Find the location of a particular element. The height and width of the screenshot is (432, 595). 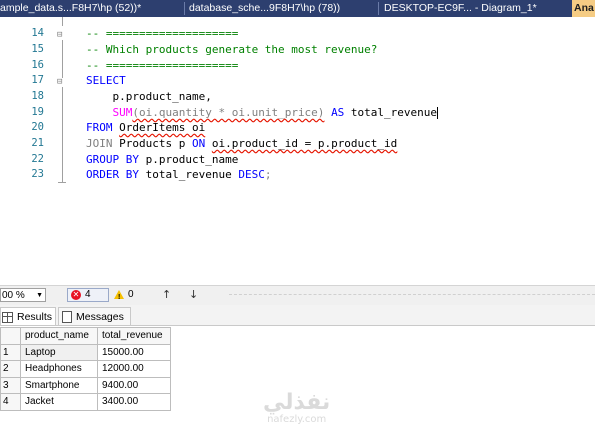

line-number-gutter: 14 15 16 17 18 19 20 21 22 23 is located at coordinates (26, 151).